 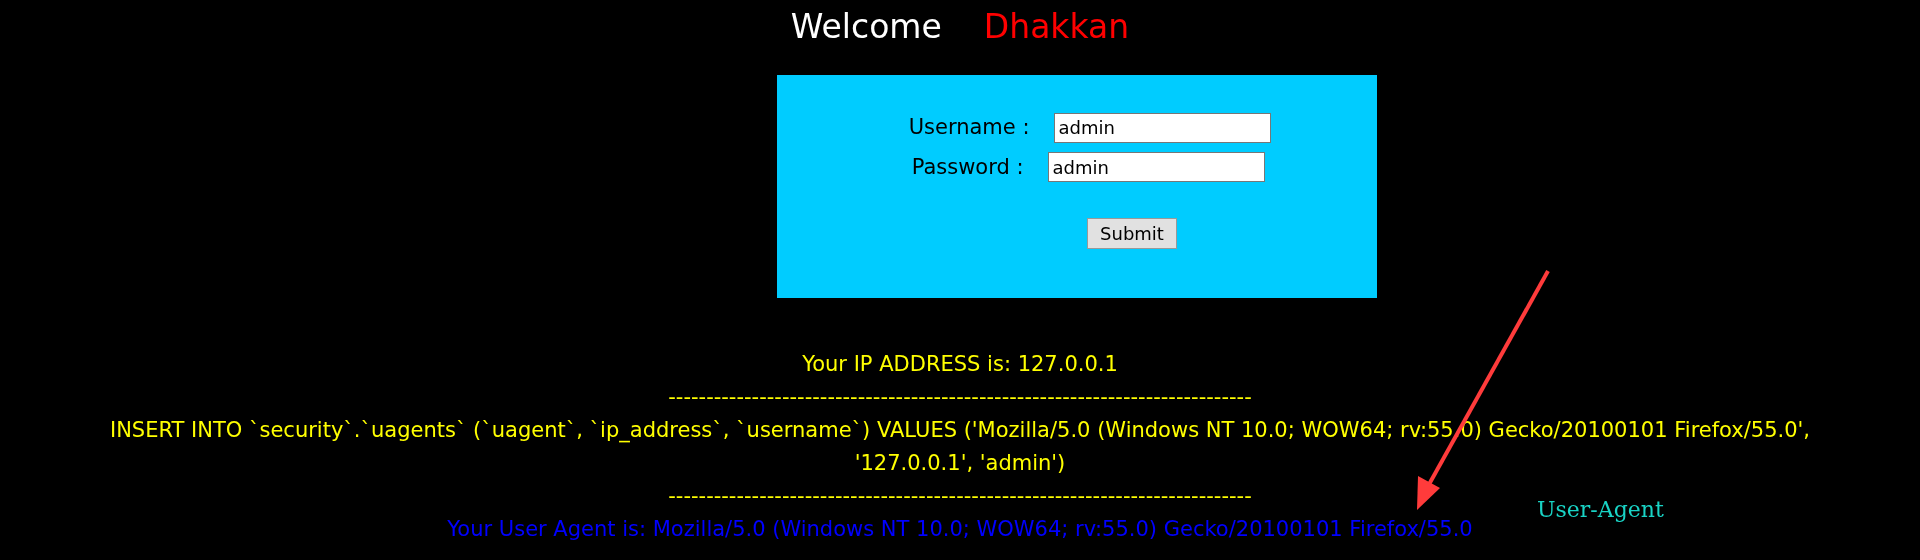 I want to click on user-name: Dhakkan, so click(x=1056, y=27).